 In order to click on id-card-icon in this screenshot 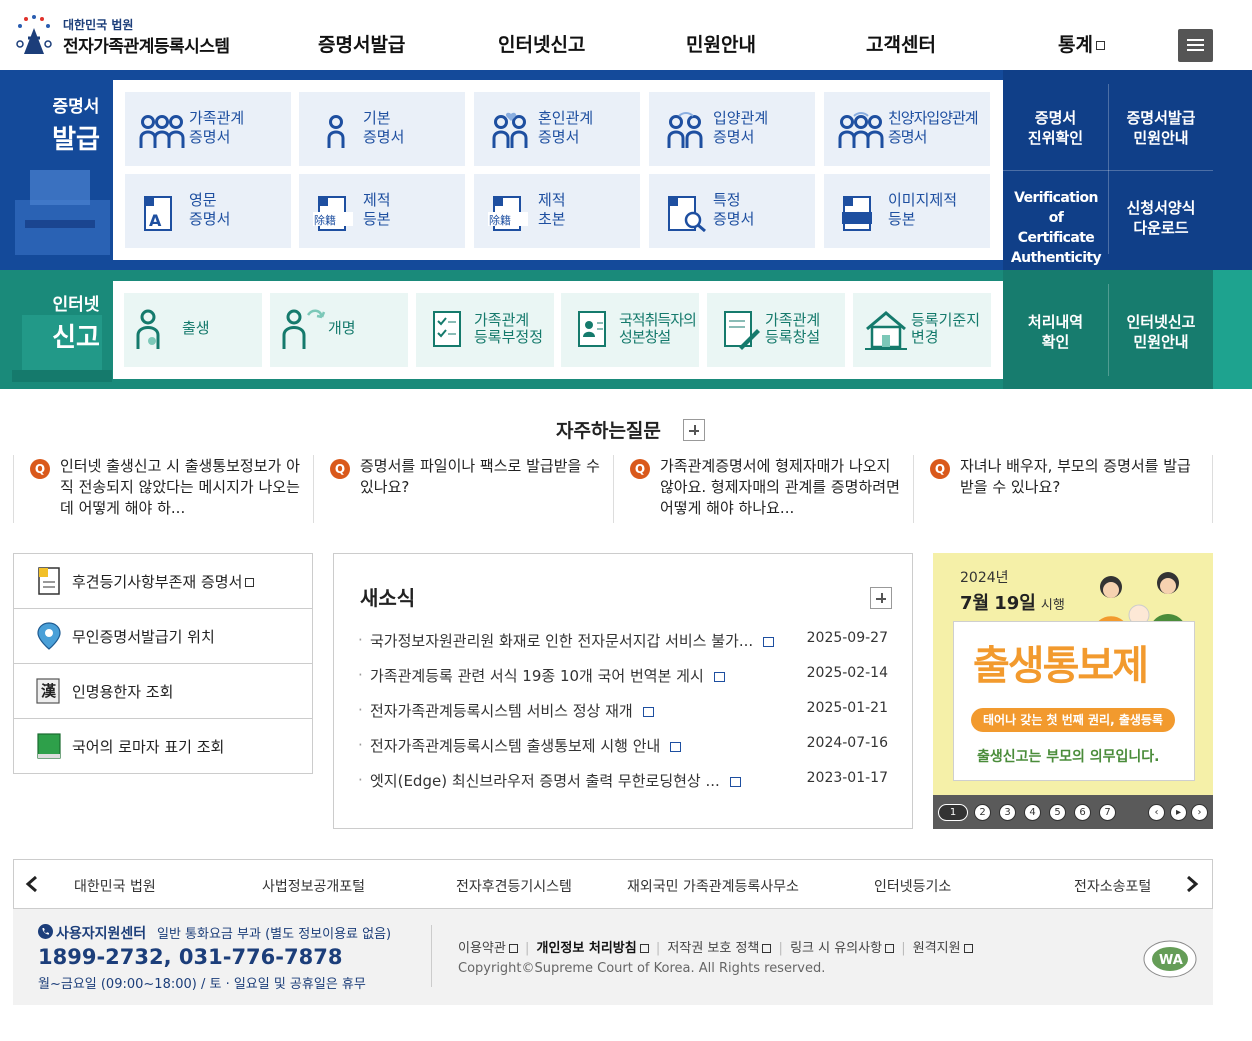, I will do `click(592, 329)`.